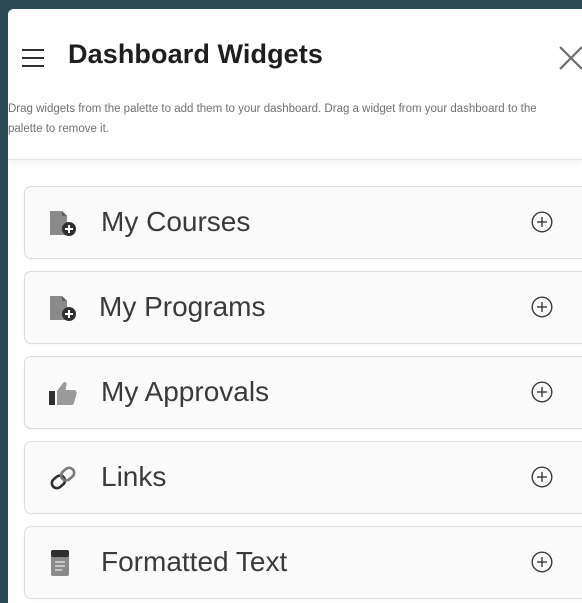  I want to click on widget-my-approvals: My Approvals, so click(303, 392).